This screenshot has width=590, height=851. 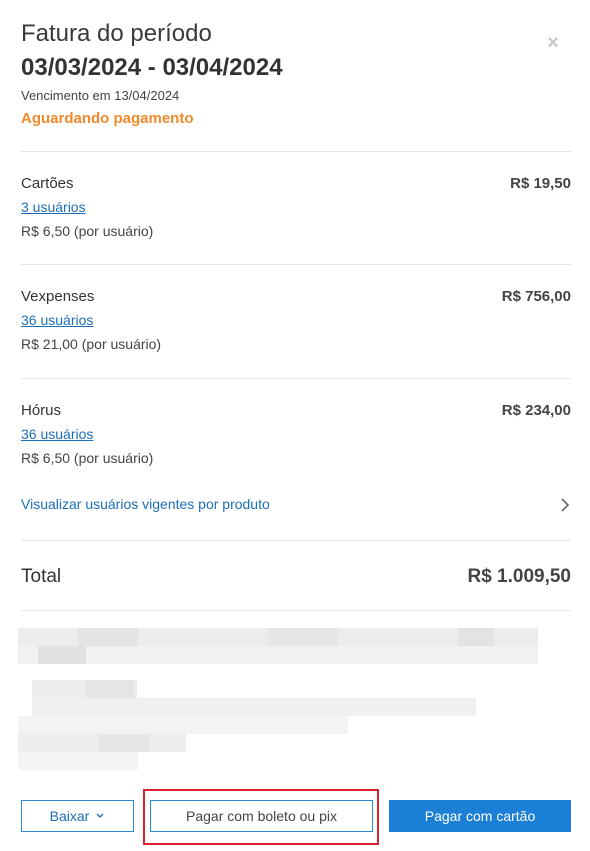 What do you see at coordinates (536, 296) in the screenshot?
I see `product-price: R$ 756,00` at bounding box center [536, 296].